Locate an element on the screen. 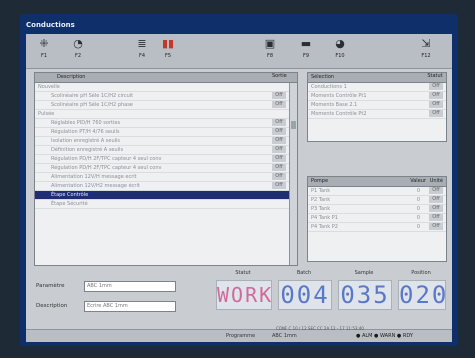  toolbar-button-label: F12 is located at coordinates (426, 56).